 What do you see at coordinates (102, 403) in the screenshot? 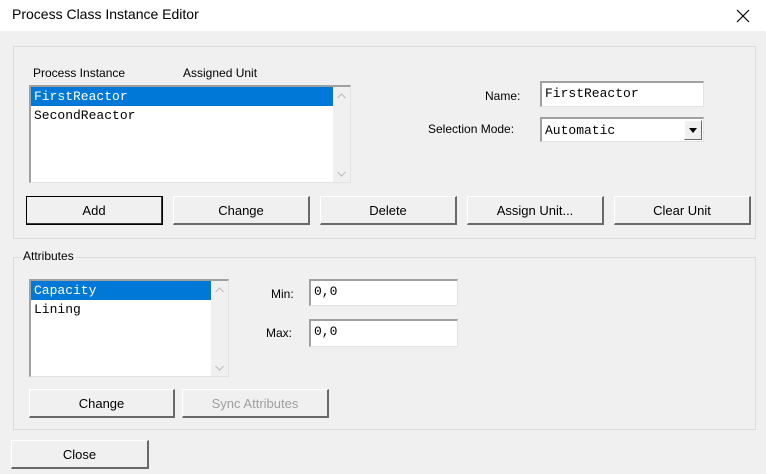
I see `attribute-change-button: Change` at bounding box center [102, 403].